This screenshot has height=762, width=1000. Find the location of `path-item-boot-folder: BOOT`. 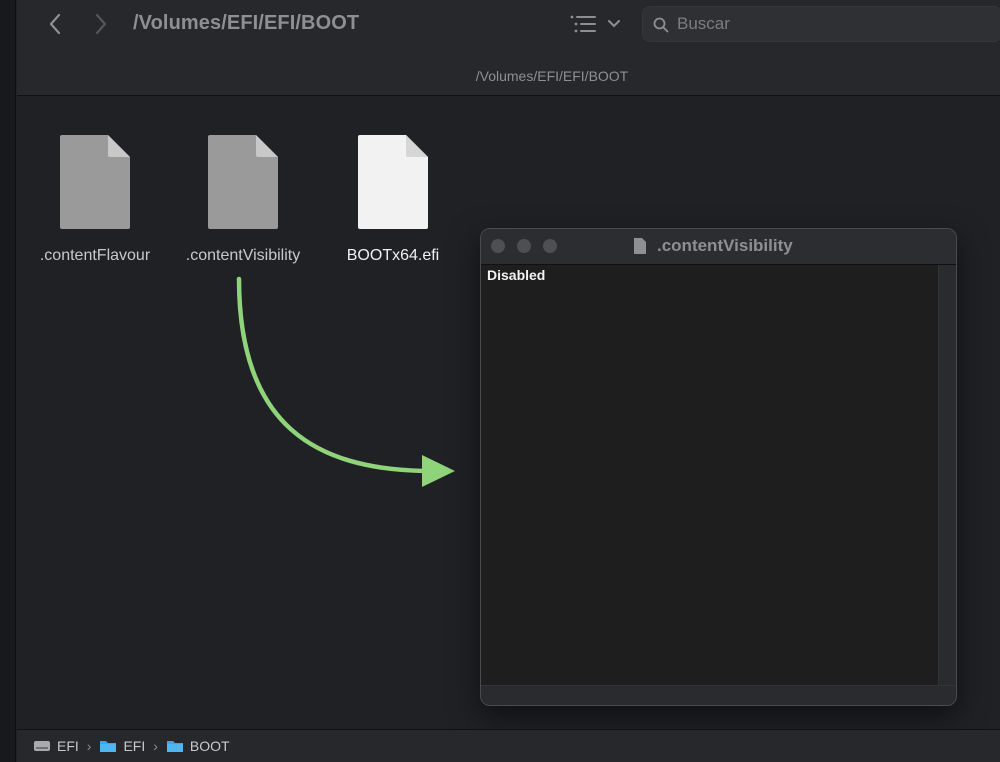

path-item-boot-folder: BOOT is located at coordinates (198, 746).